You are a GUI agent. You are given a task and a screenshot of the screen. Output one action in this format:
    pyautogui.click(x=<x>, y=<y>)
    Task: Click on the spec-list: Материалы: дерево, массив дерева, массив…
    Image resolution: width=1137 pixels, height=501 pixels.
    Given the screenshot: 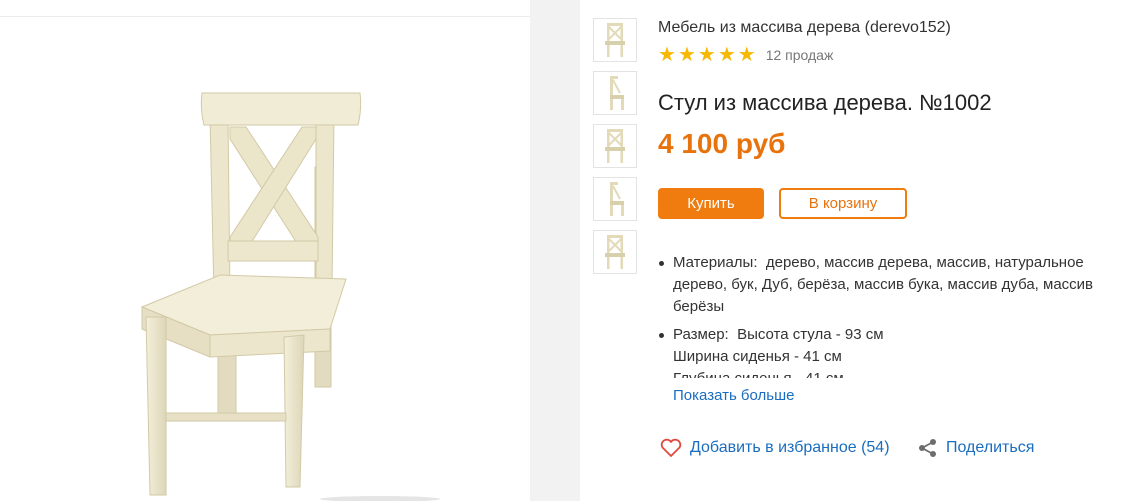 What is the action you would take?
    pyautogui.click(x=893, y=315)
    